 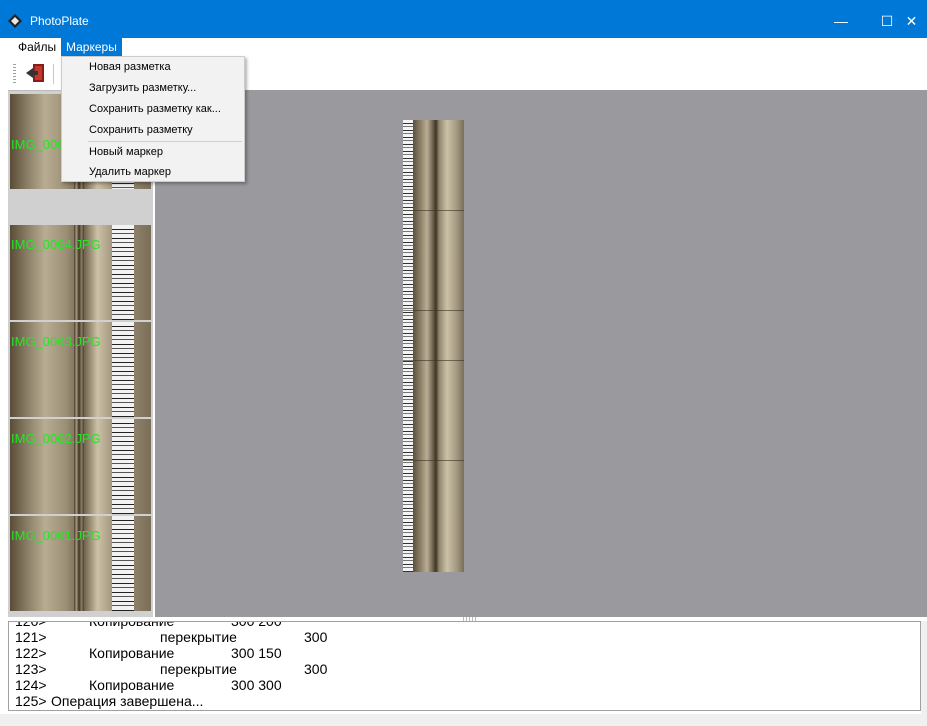 I want to click on thumbnail-label: IMG_0063.JPG, so click(x=56, y=341).